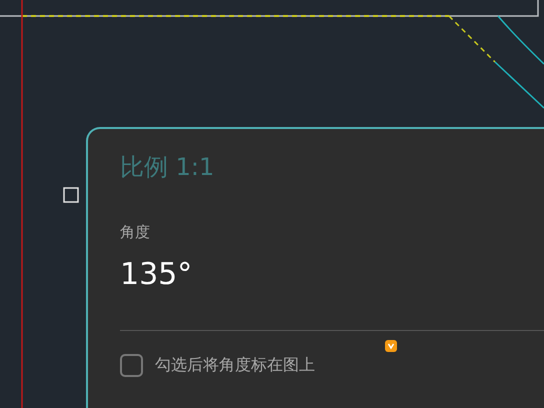 Image resolution: width=544 pixels, height=408 pixels. Describe the element at coordinates (71, 195) in the screenshot. I see `grip-square-icon` at that location.